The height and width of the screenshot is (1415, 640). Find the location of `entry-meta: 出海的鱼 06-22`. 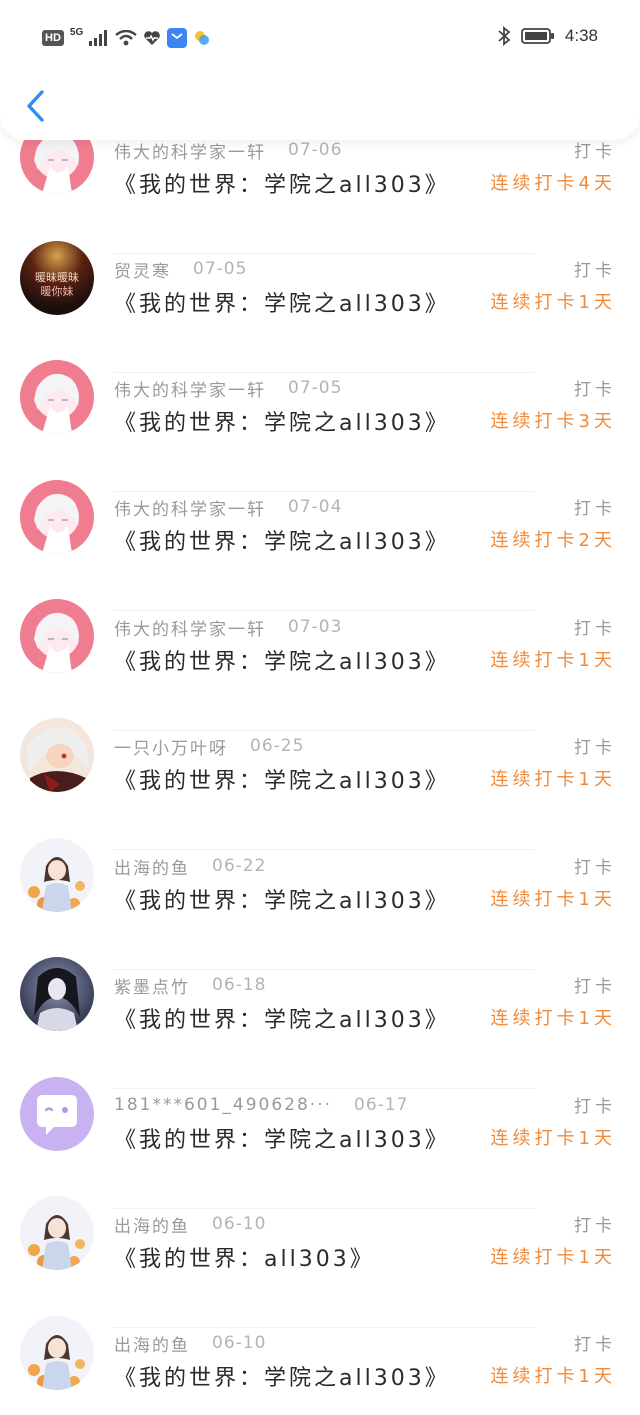

entry-meta: 出海的鱼 06-22 is located at coordinates (190, 866).